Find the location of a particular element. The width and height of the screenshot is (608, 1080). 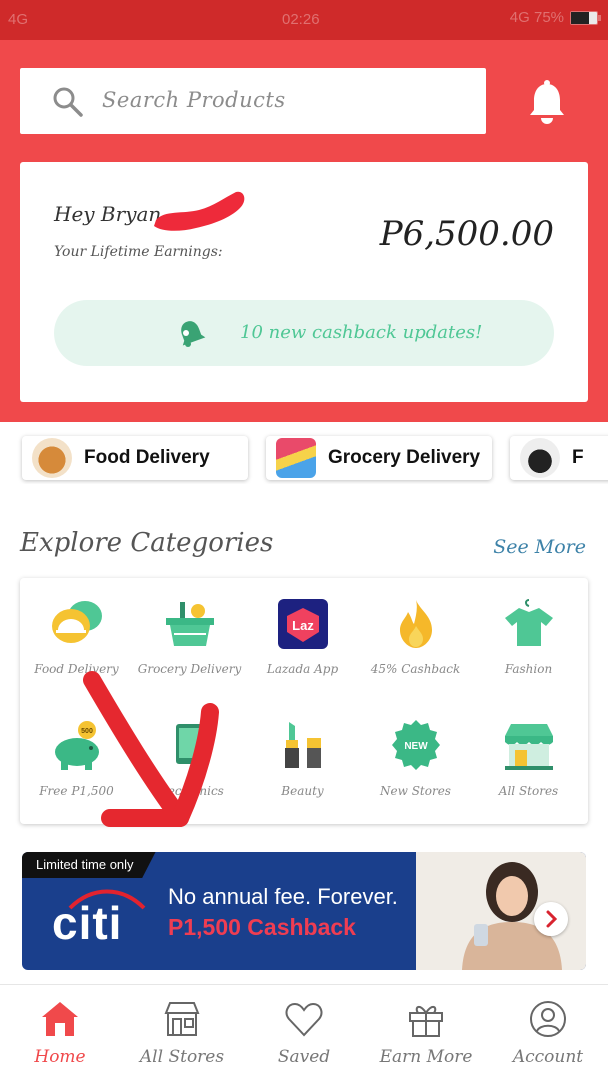

bottom-nav: Home All Stores Saved Earn More Account is located at coordinates (304, 1032).